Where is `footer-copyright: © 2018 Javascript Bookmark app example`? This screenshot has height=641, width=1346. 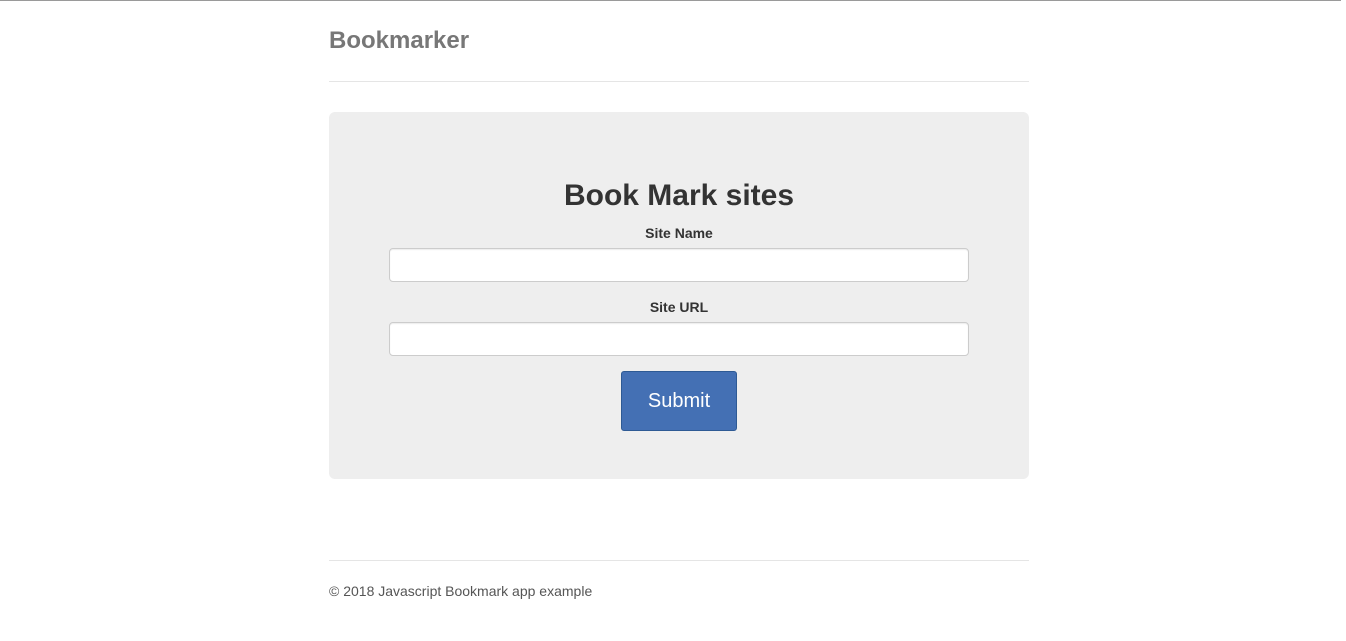 footer-copyright: © 2018 Javascript Bookmark app example is located at coordinates (461, 591).